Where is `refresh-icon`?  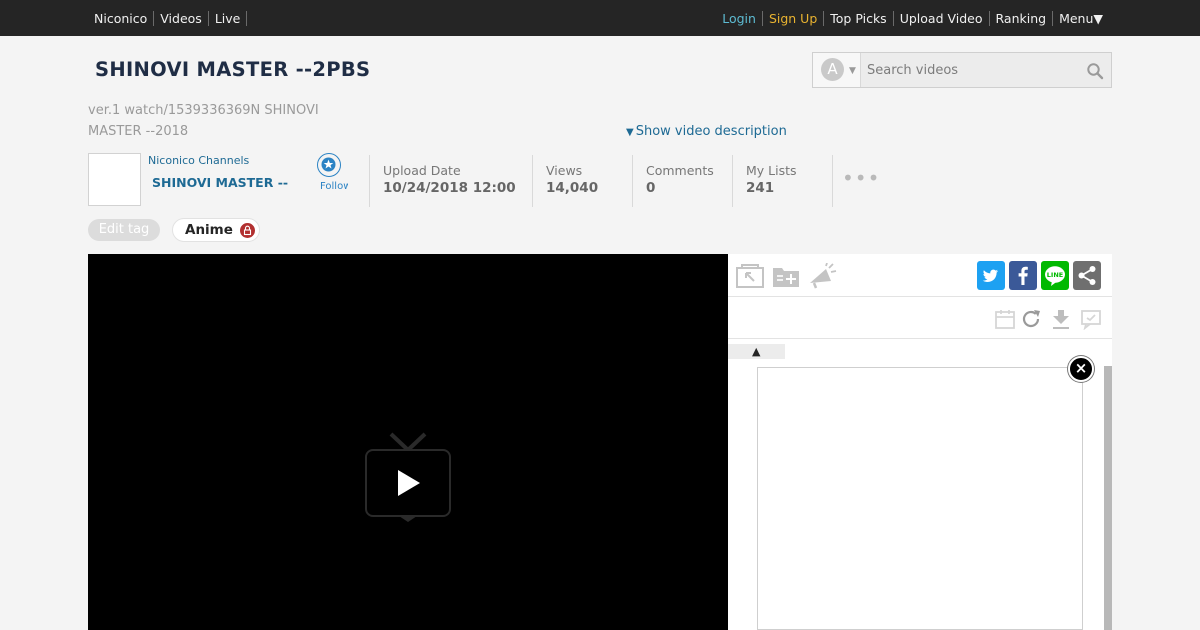 refresh-icon is located at coordinates (1031, 319).